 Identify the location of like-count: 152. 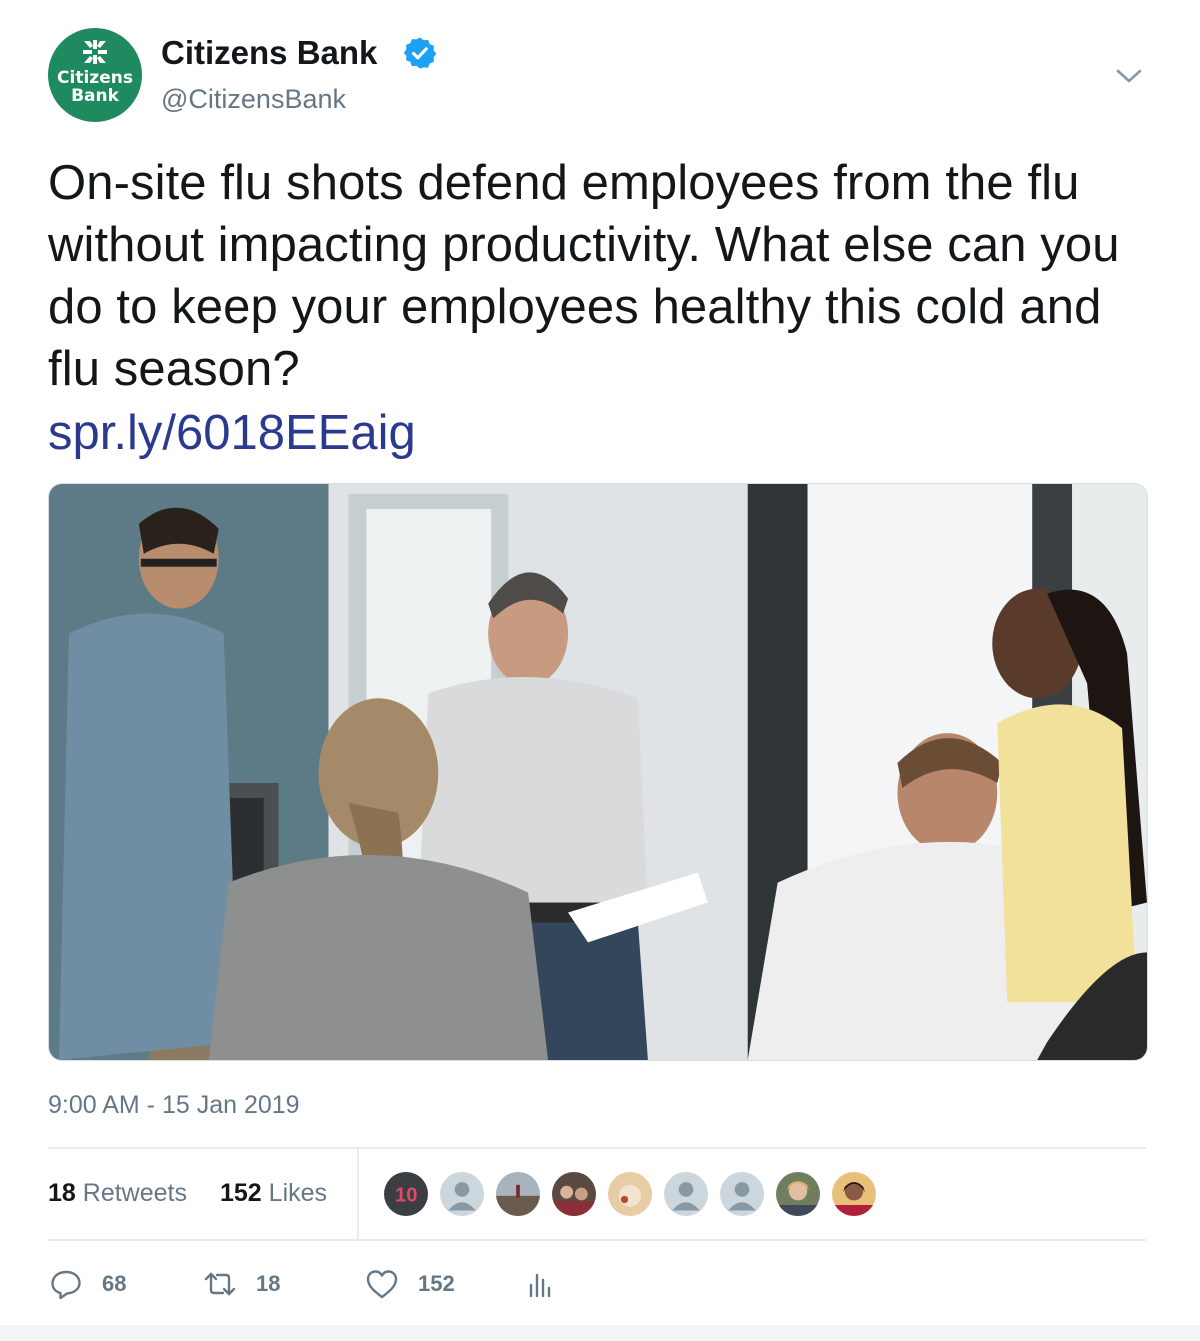
(436, 1283).